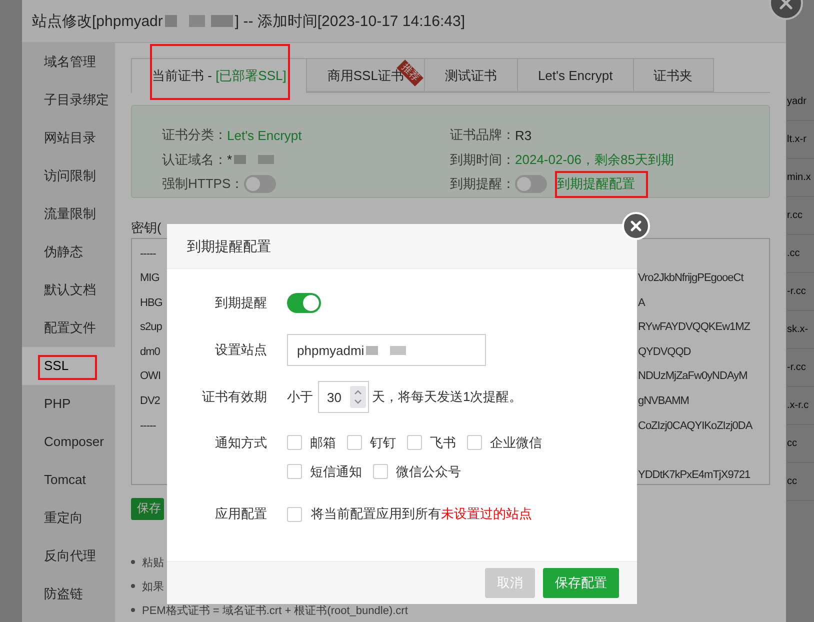 This screenshot has height=622, width=814. What do you see at coordinates (68, 214) in the screenshot?
I see `sidebar-item: 流量限制` at bounding box center [68, 214].